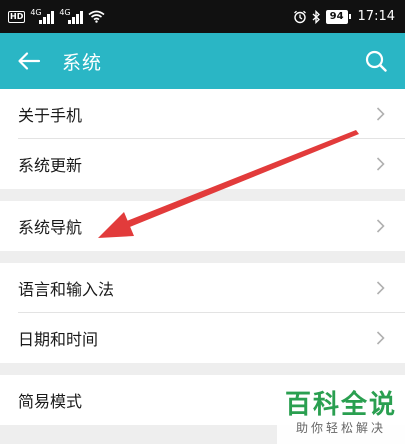 Image resolution: width=405 pixels, height=444 pixels. What do you see at coordinates (340, 405) in the screenshot?
I see `watermark-title: 百科全说` at bounding box center [340, 405].